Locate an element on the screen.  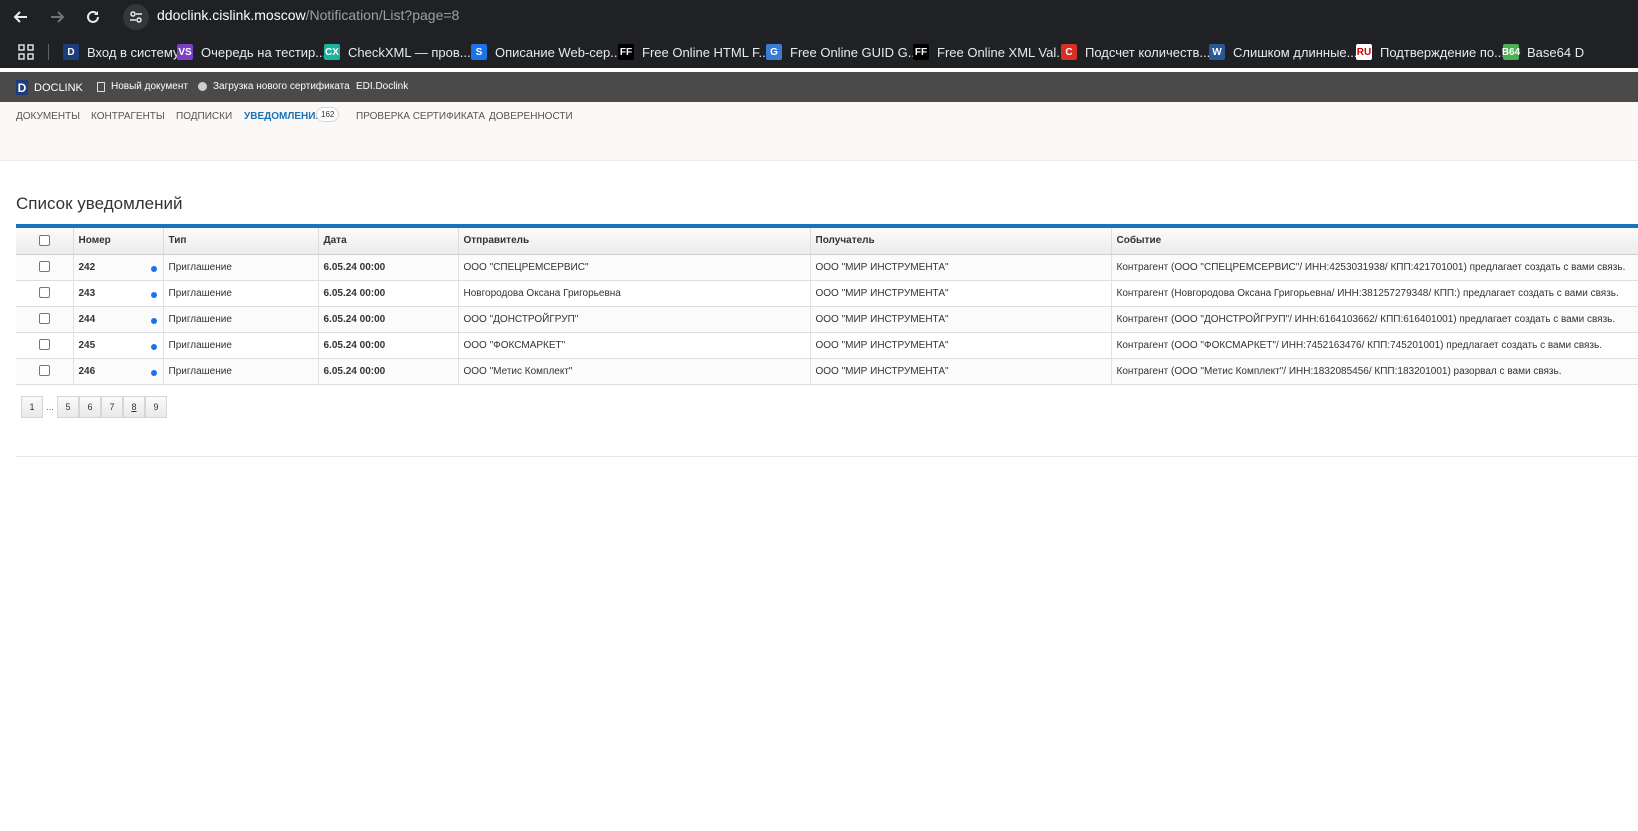
cell-sender: ООО "ФОКСМАРКЕТ" is located at coordinates (634, 345).